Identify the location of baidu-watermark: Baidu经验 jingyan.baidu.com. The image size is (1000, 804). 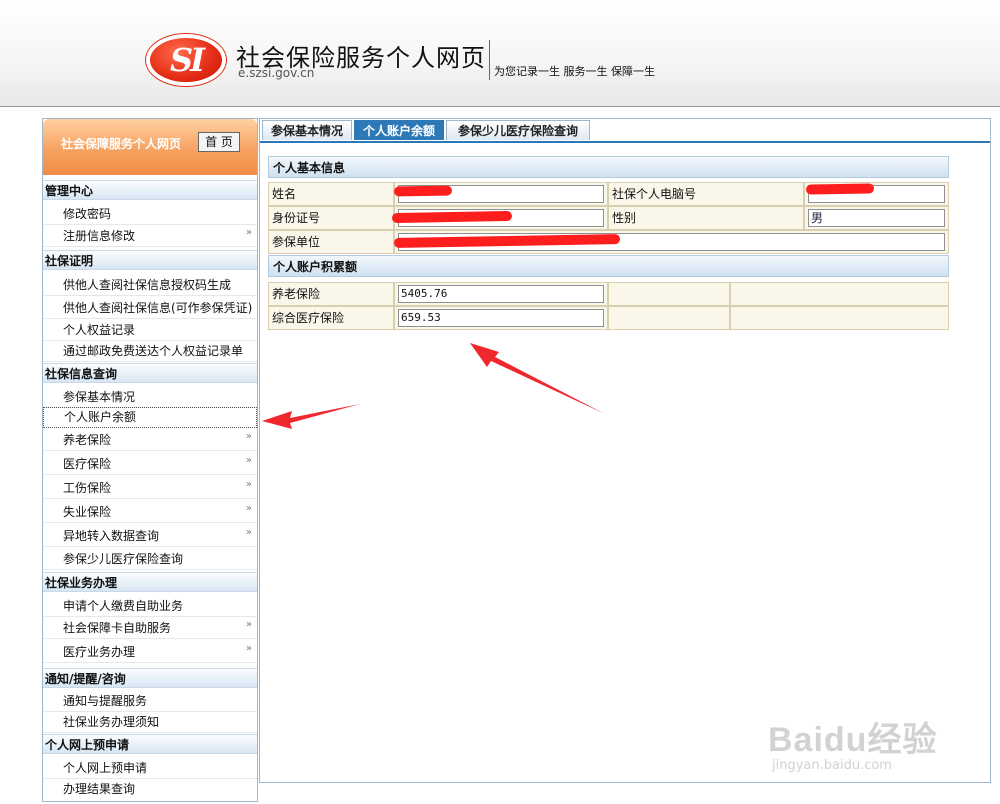
(853, 742).